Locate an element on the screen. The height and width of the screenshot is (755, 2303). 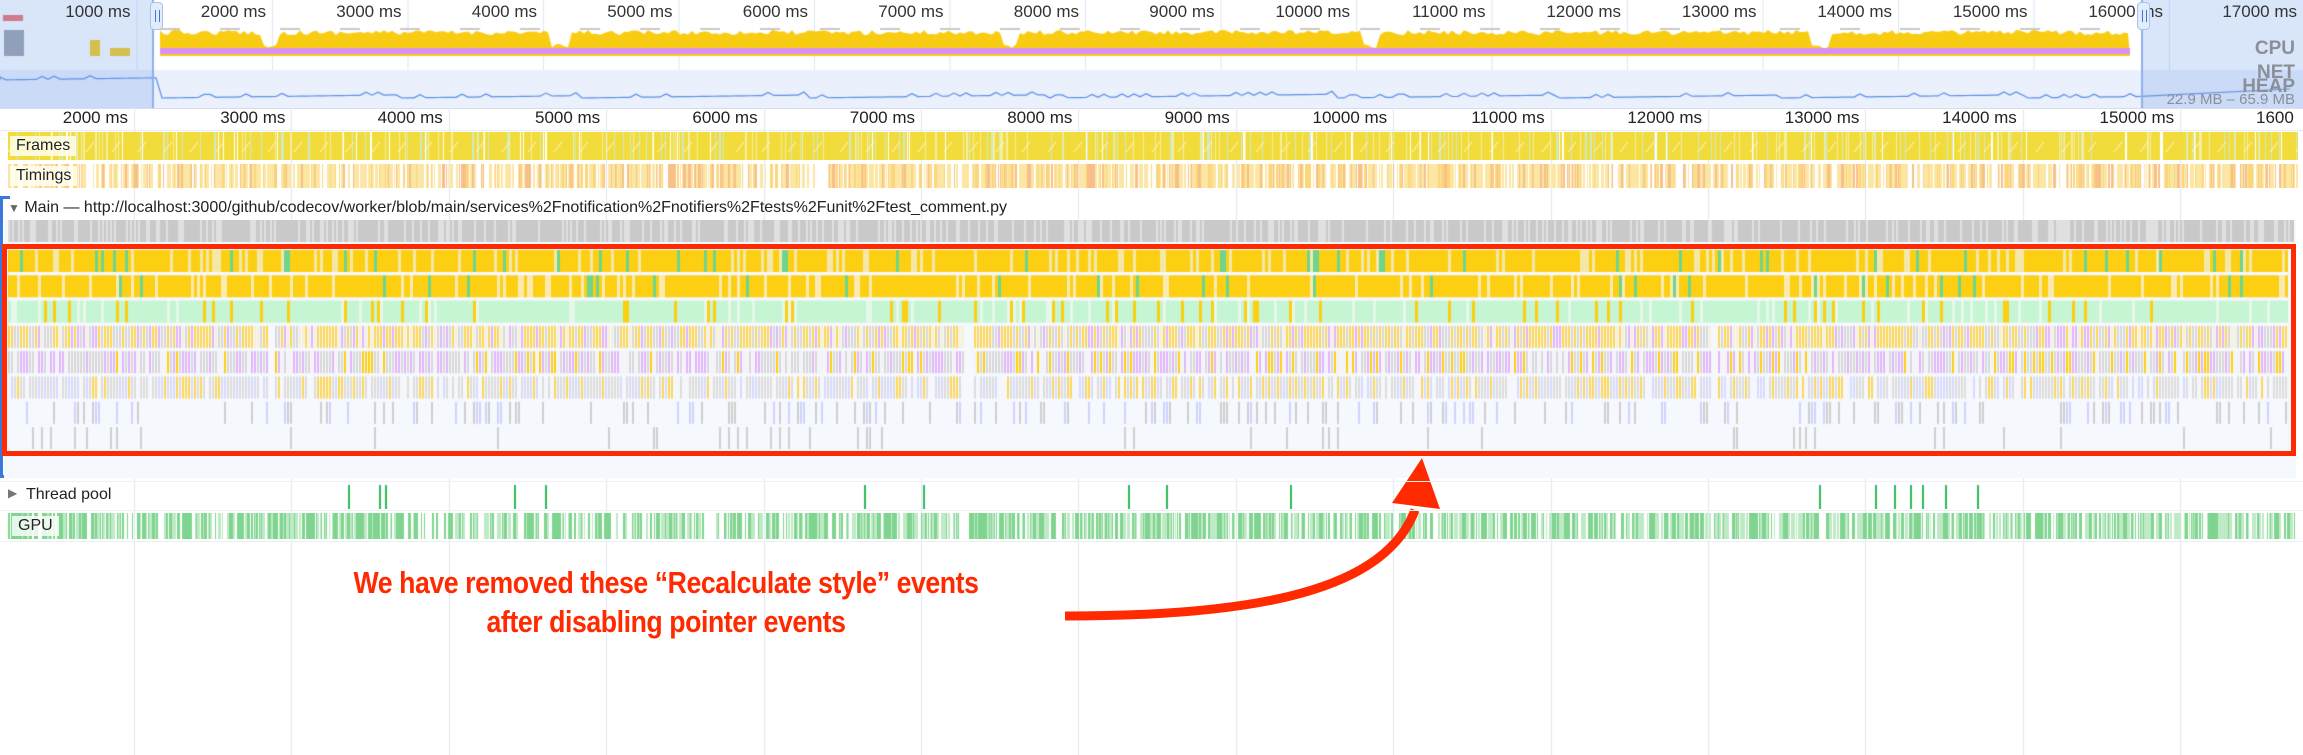
thread-pool-track: ▶ Thread pool is located at coordinates (1151, 496).